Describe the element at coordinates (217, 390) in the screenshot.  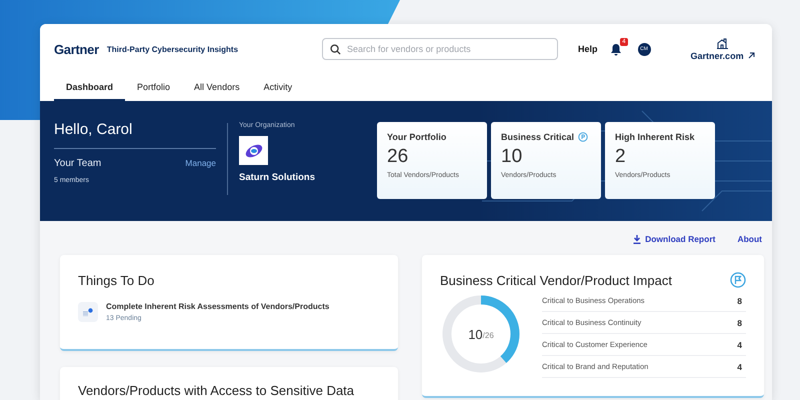
I see `card-title: Vendors/Products with Access to Sensitive Data` at that location.